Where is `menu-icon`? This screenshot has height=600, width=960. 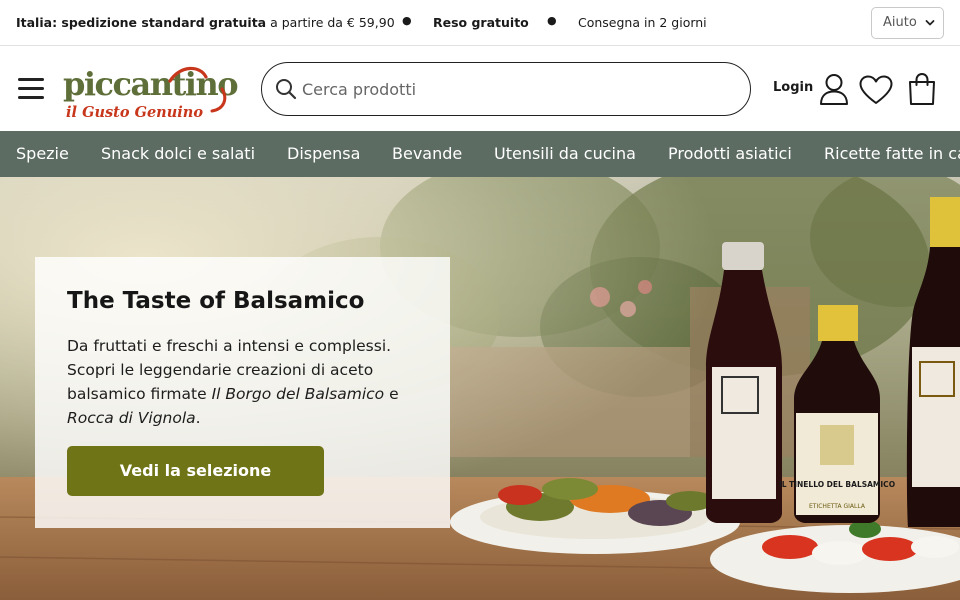
menu-icon is located at coordinates (32, 88).